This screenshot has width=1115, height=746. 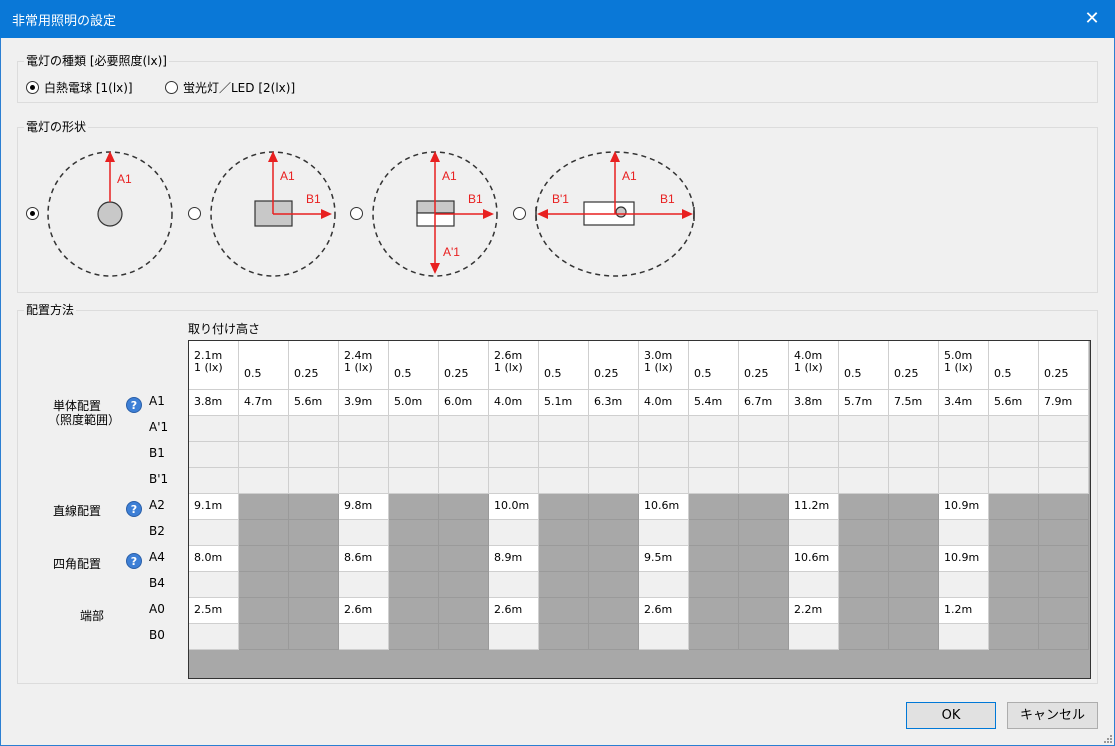 What do you see at coordinates (814, 507) in the screenshot?
I see `table-cell: 11.2m` at bounding box center [814, 507].